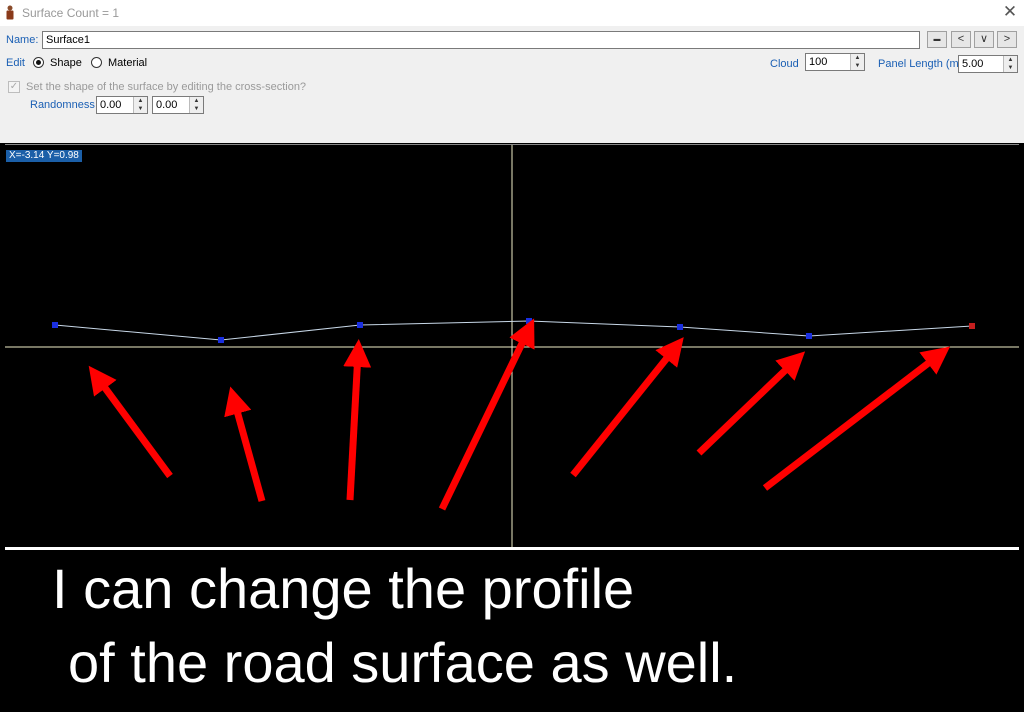  I want to click on end-control-point, so click(972, 326).